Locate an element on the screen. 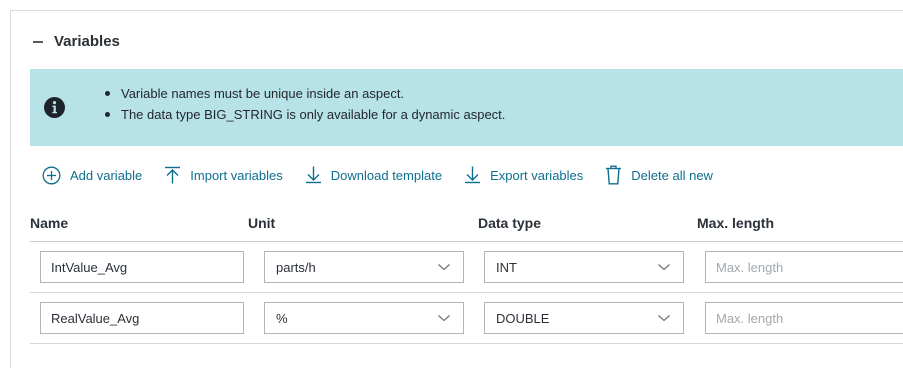  import-variables-label: Import variables is located at coordinates (236, 175).